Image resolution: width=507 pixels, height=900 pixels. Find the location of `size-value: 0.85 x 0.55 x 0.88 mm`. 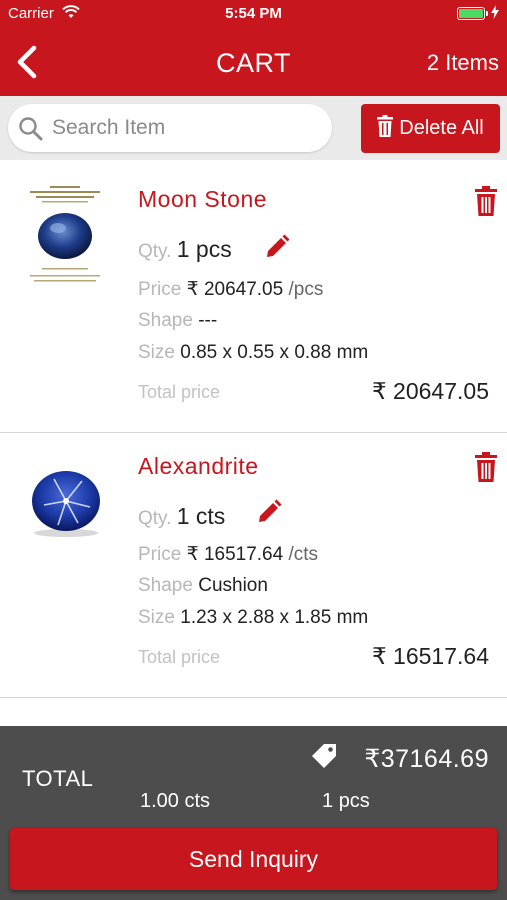

size-value: 0.85 x 0.55 x 0.88 mm is located at coordinates (274, 352).